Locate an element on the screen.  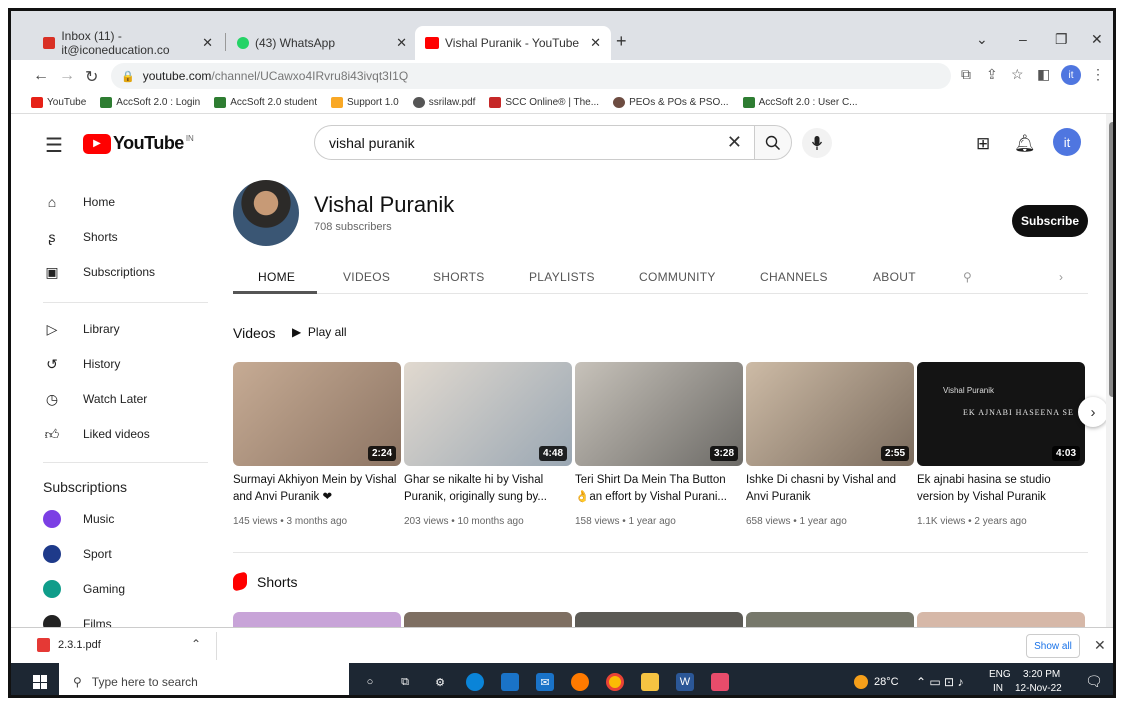
scrollbar-thumb is located at coordinates (1111, 259).